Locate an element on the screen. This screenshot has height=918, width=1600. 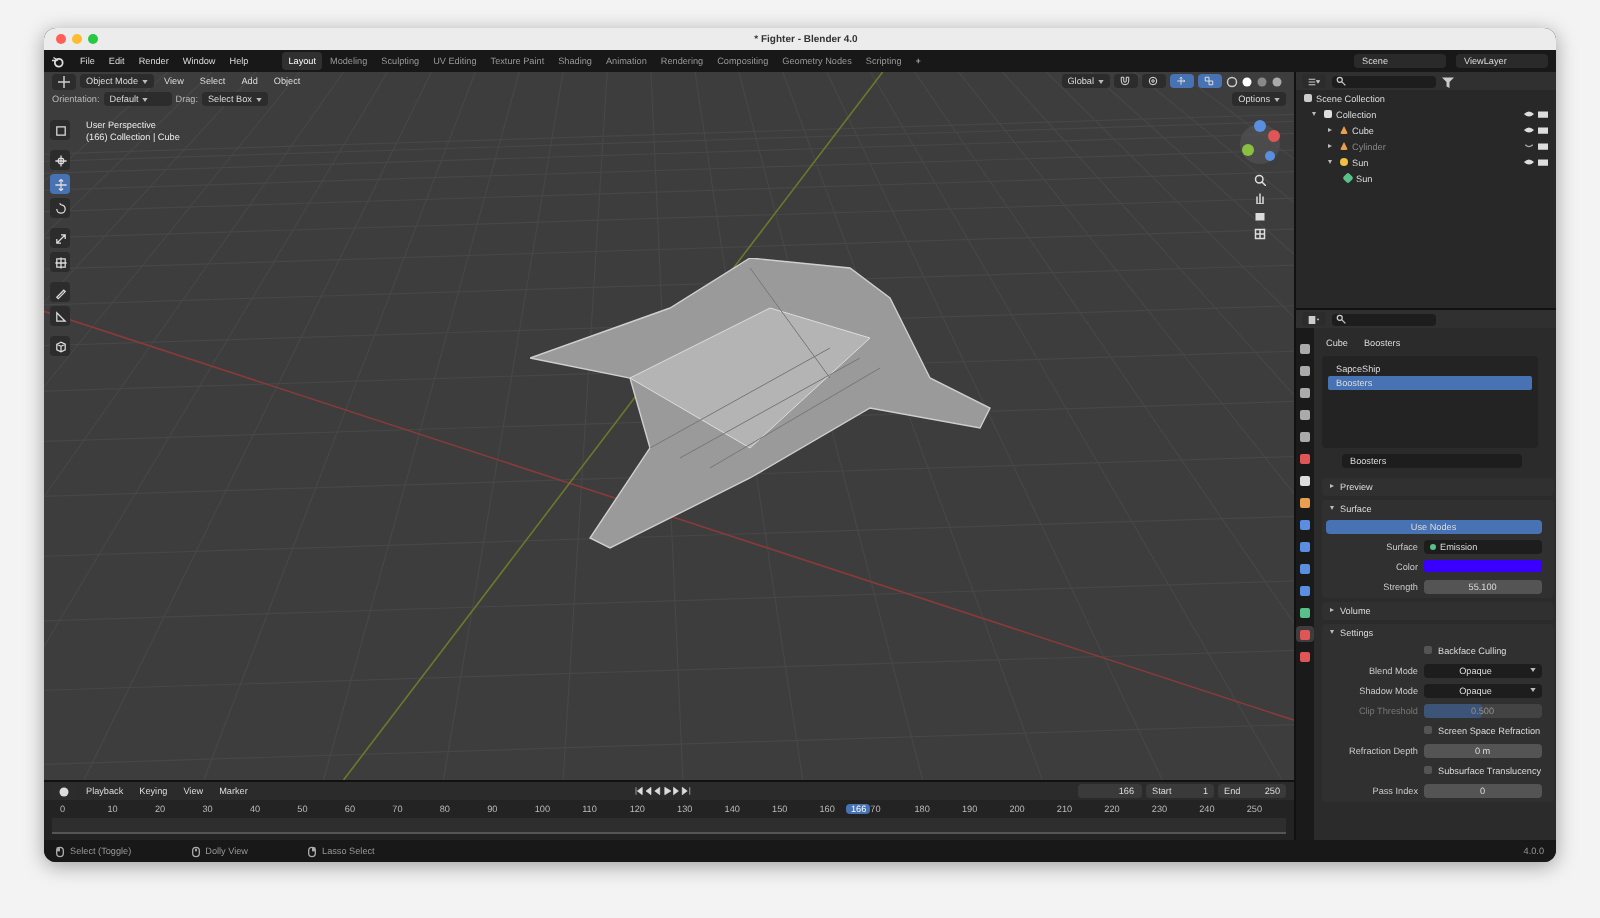
hand-icon is located at coordinates (1260, 198).